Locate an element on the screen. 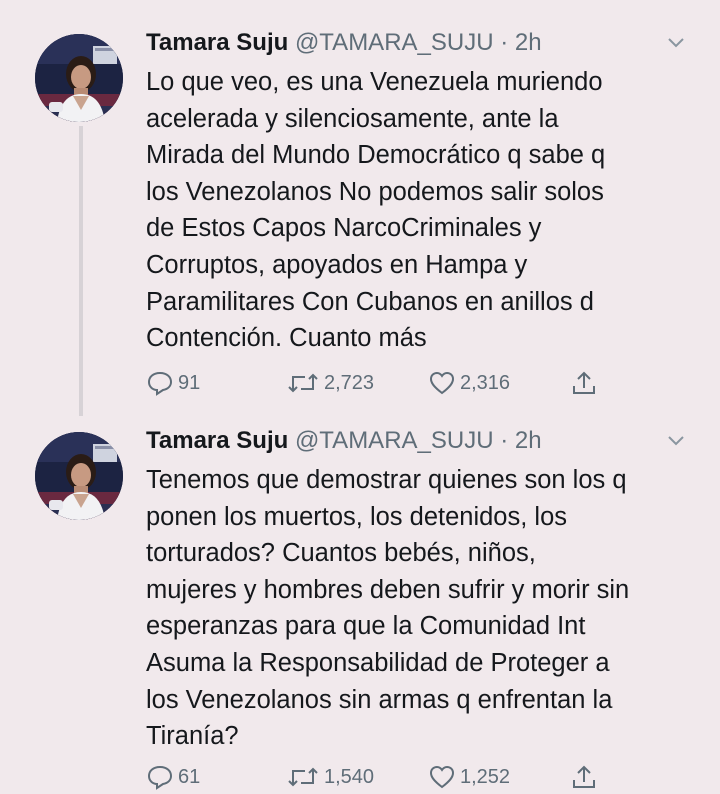  reply-button: 91 is located at coordinates (173, 383).